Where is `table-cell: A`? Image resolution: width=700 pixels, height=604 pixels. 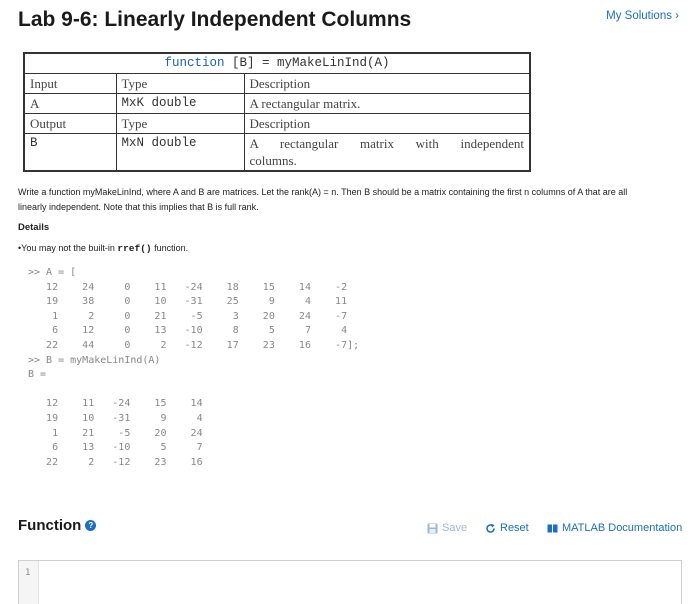
table-cell: A is located at coordinates (70, 103).